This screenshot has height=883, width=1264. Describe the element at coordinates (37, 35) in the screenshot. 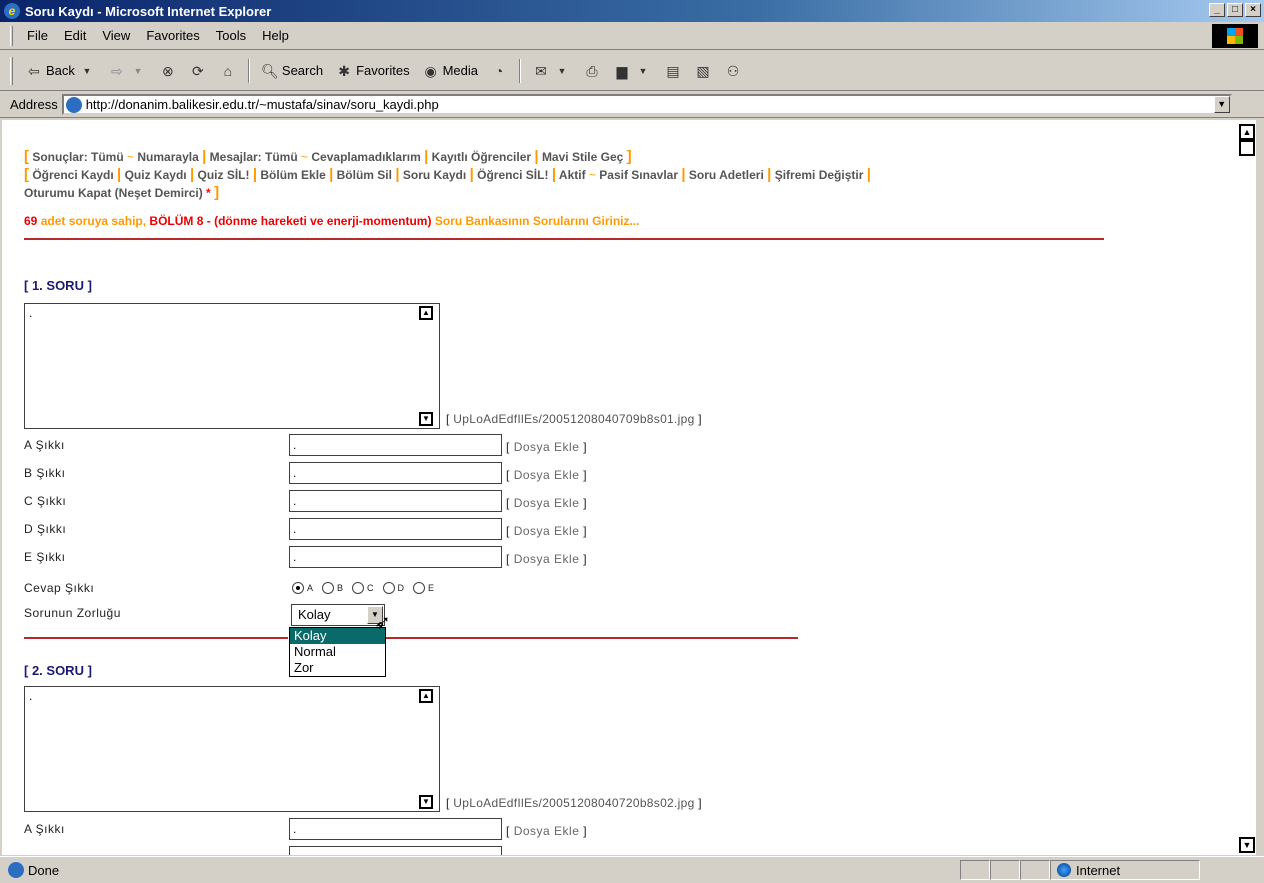

I see `menu-file: File` at that location.